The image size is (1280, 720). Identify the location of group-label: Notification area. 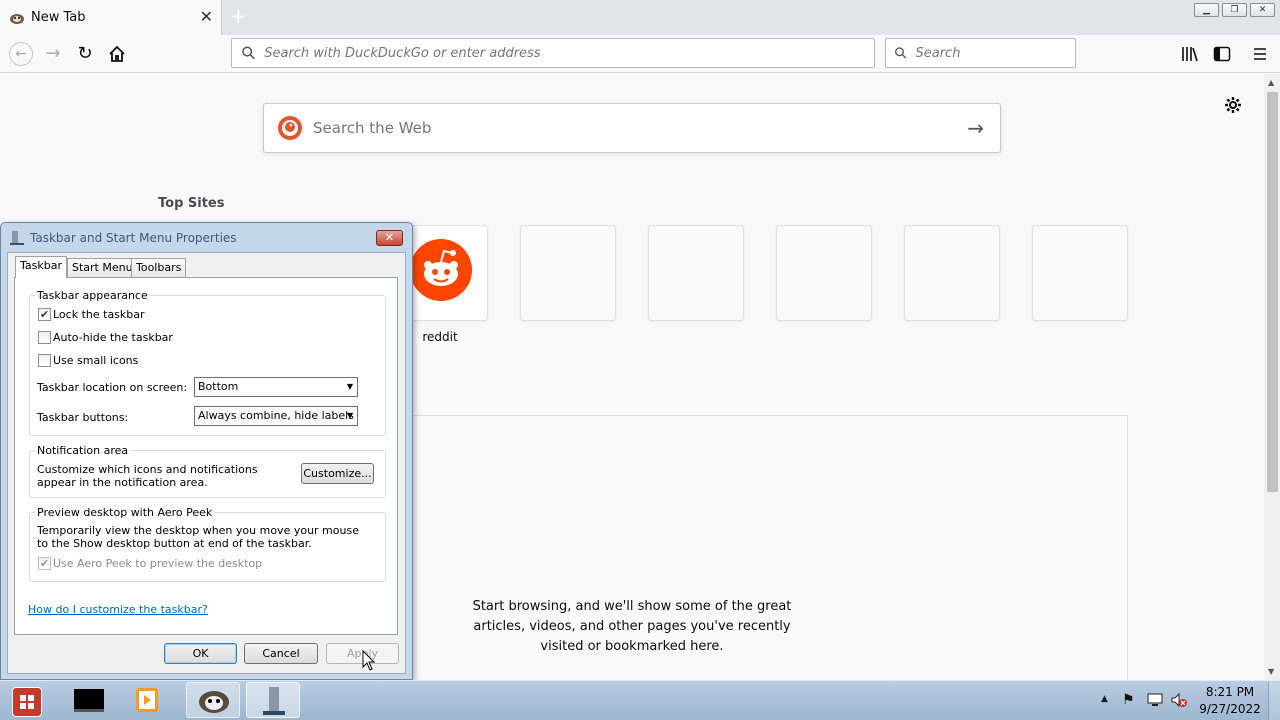
(83, 450).